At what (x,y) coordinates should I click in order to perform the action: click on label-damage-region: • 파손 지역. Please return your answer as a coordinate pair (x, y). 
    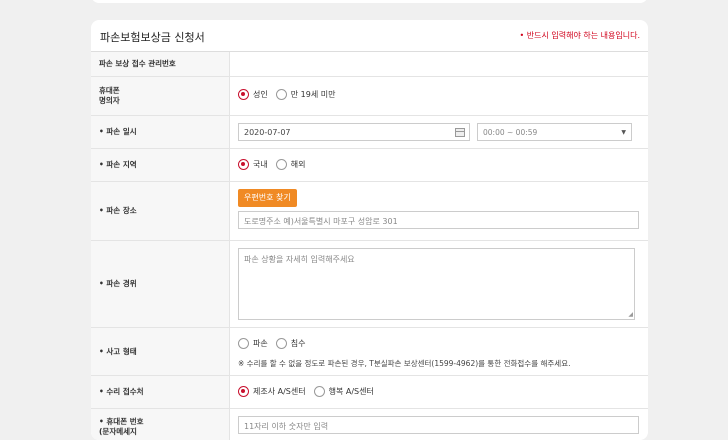
    Looking at the image, I should click on (160, 165).